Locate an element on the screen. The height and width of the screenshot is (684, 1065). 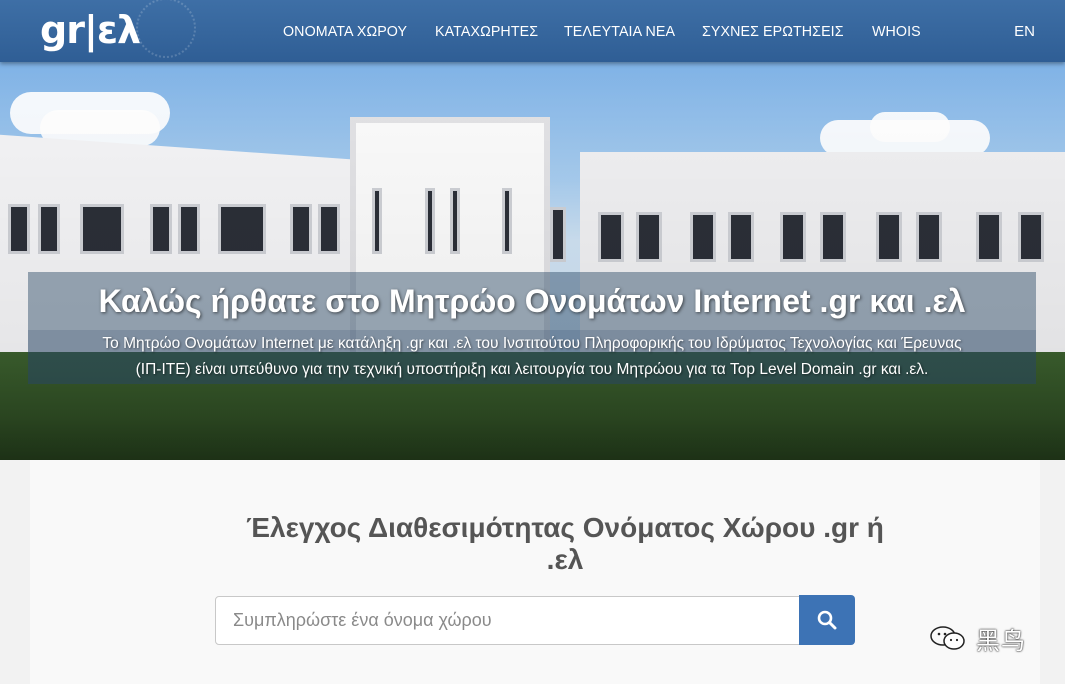
watermark-text: 黑鸟 is located at coordinates (1001, 640).